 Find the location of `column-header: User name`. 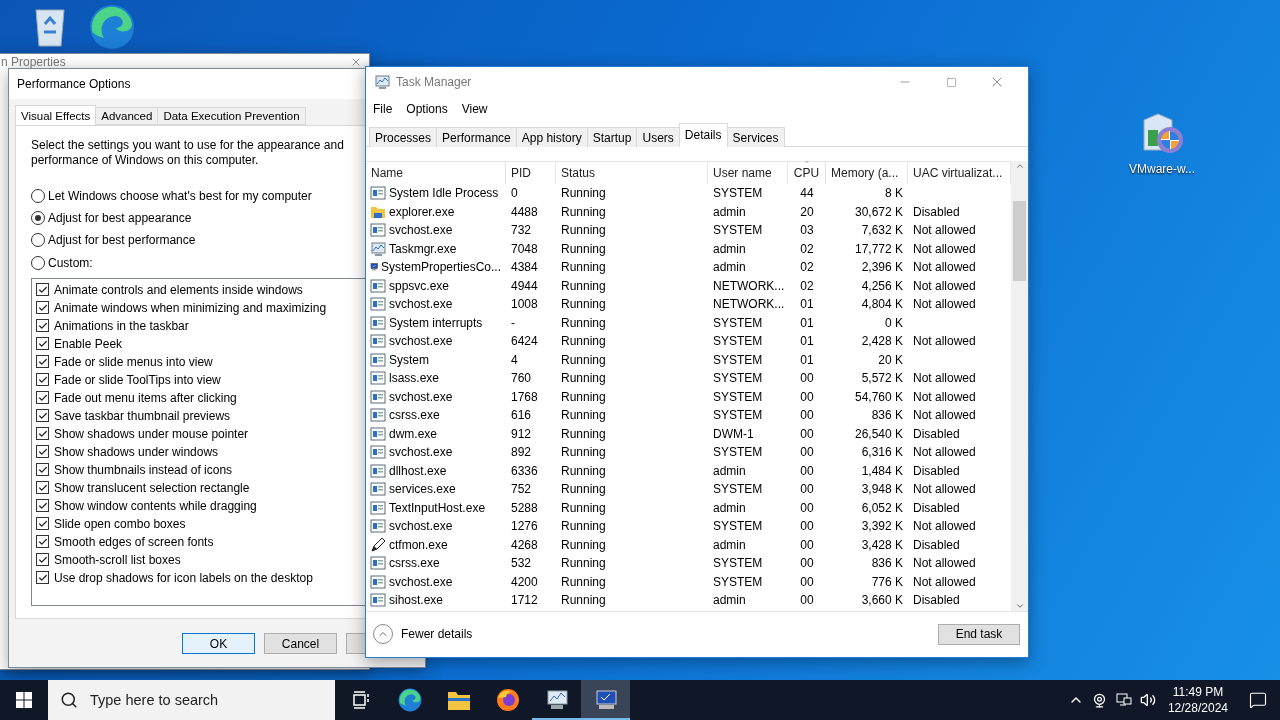

column-header: User name is located at coordinates (748, 173).